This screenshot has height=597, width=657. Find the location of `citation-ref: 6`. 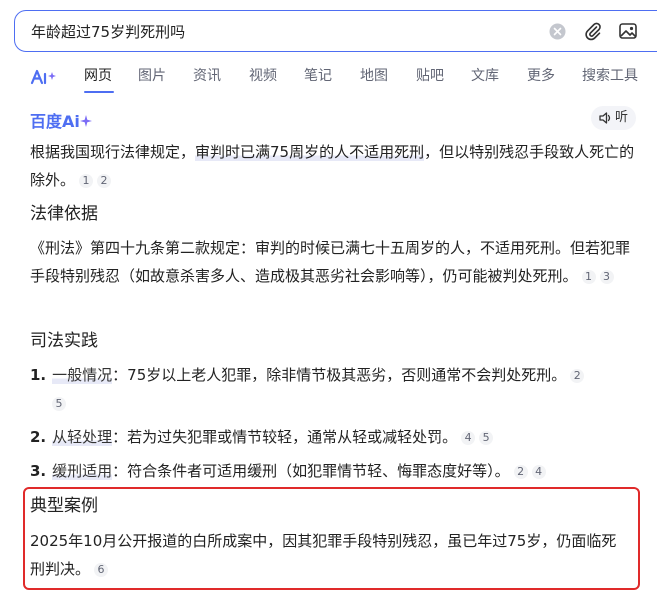

citation-ref: 6 is located at coordinates (101, 570).